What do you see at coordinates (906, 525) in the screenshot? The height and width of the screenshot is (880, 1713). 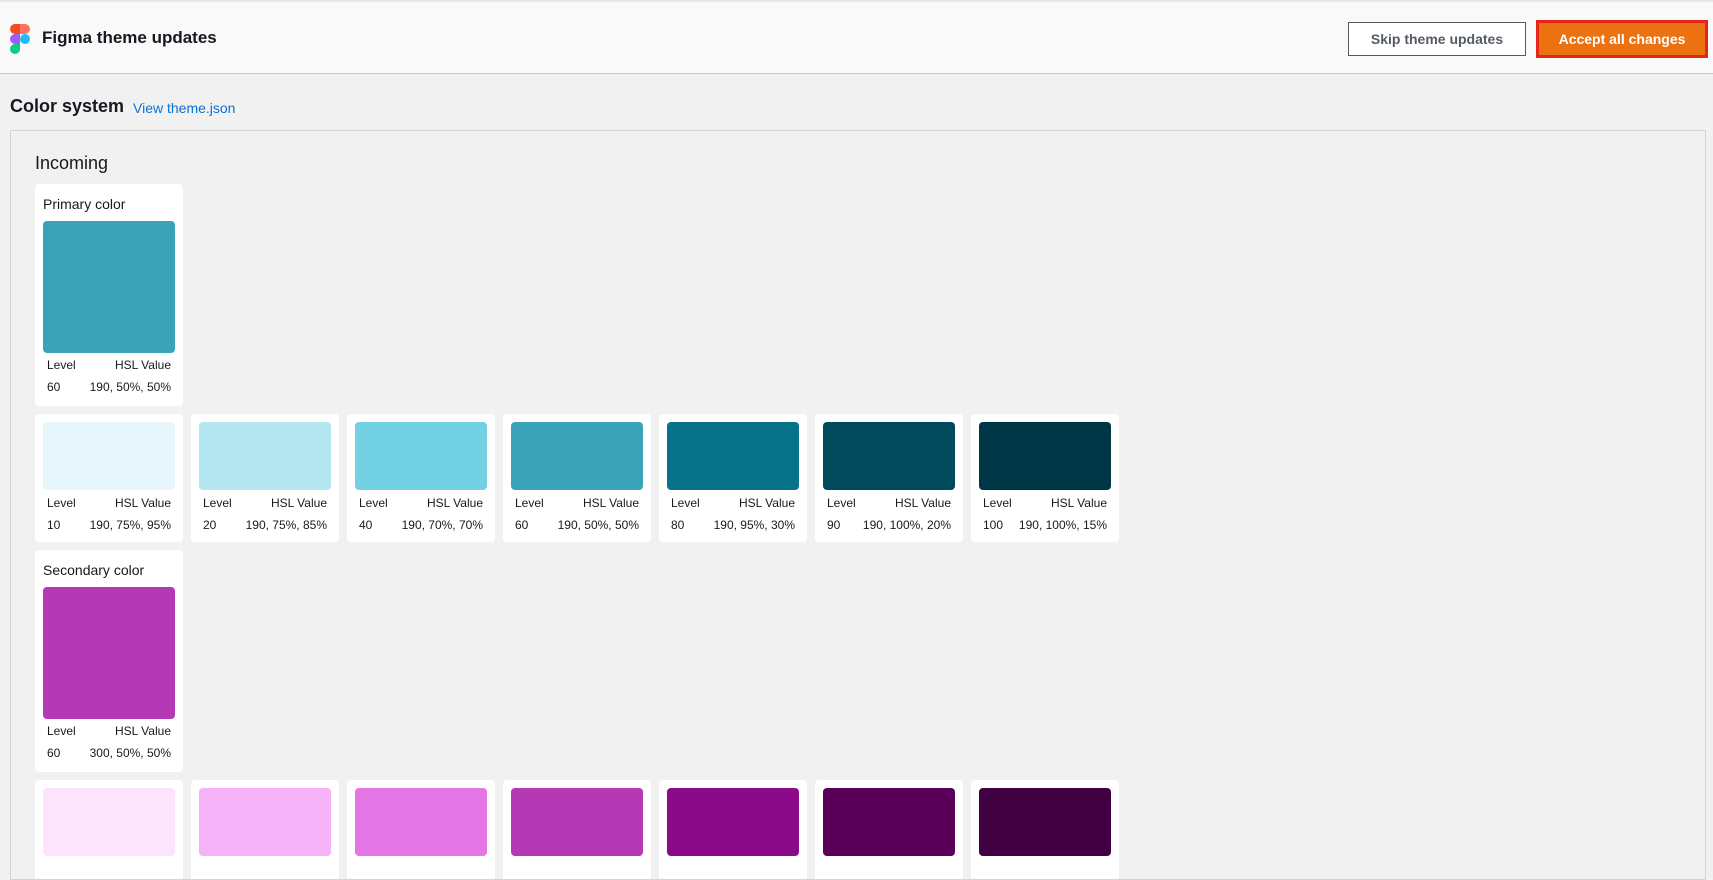 I see `hsl-value: 190, 100%, 20%` at bounding box center [906, 525].